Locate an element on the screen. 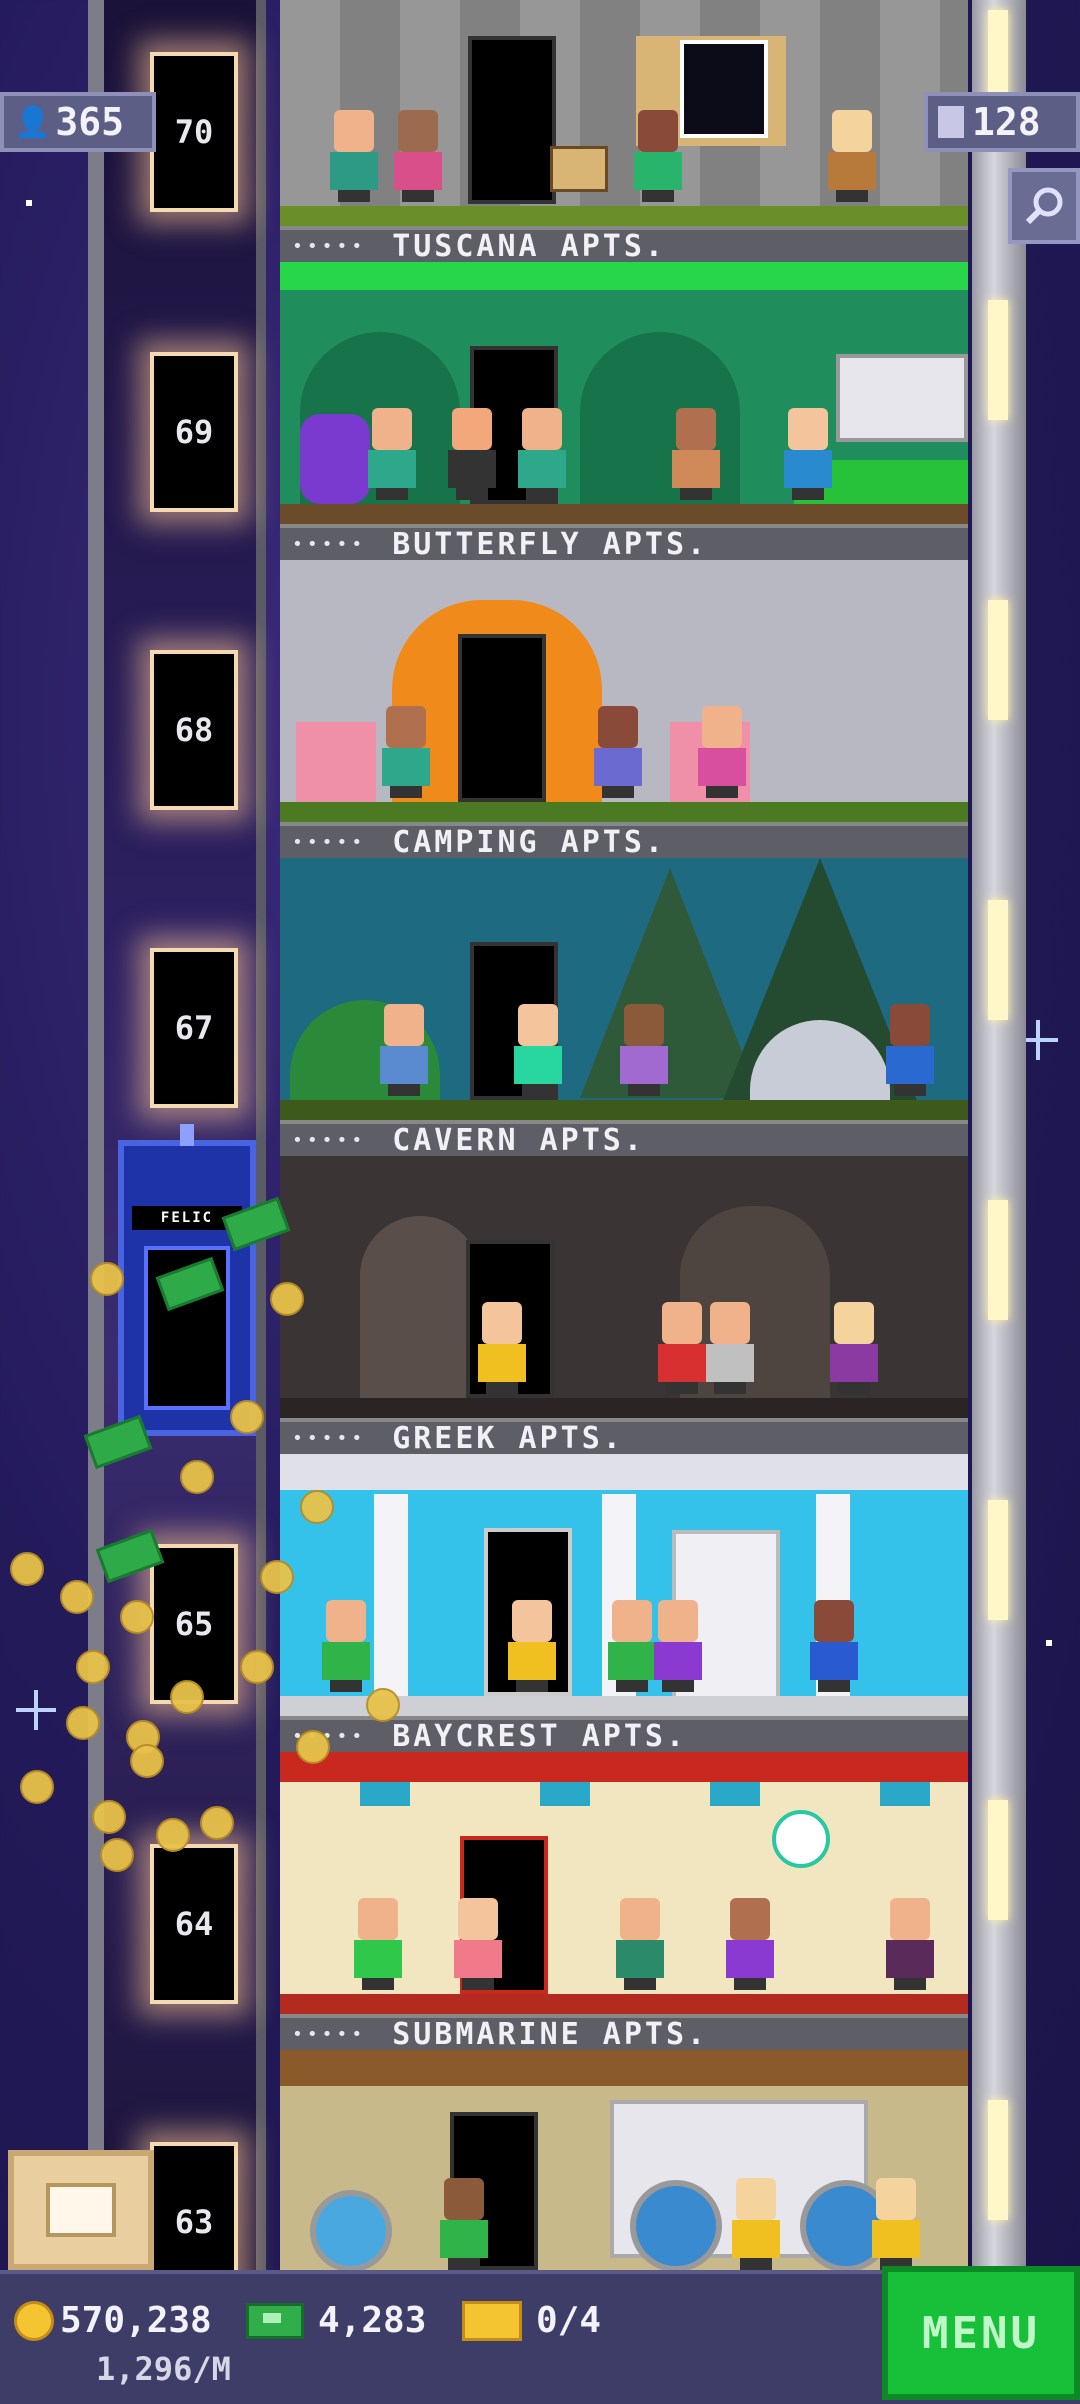  floor-name: CAMPING APTS. is located at coordinates (529, 842).